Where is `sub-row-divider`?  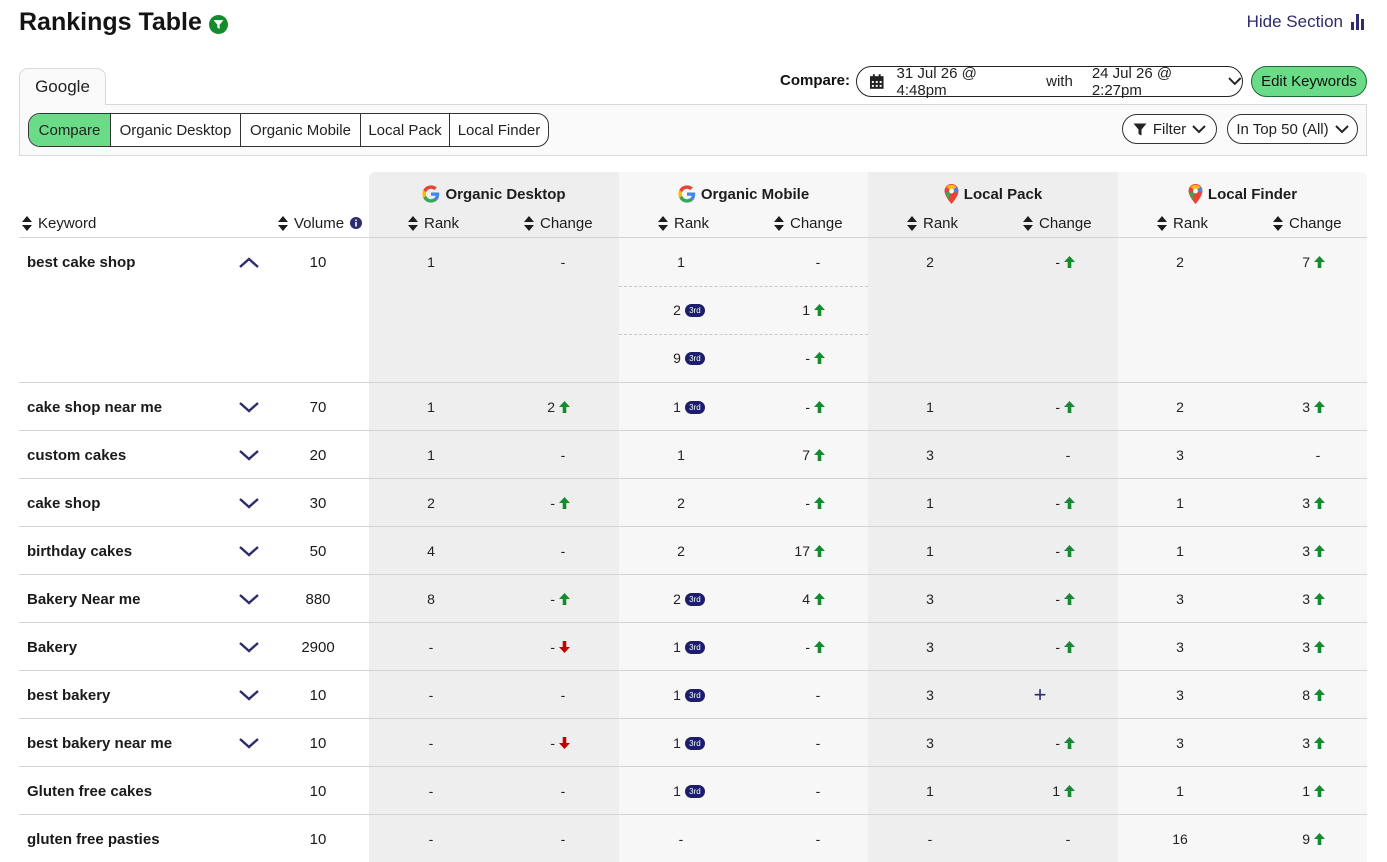
sub-row-divider is located at coordinates (743, 286).